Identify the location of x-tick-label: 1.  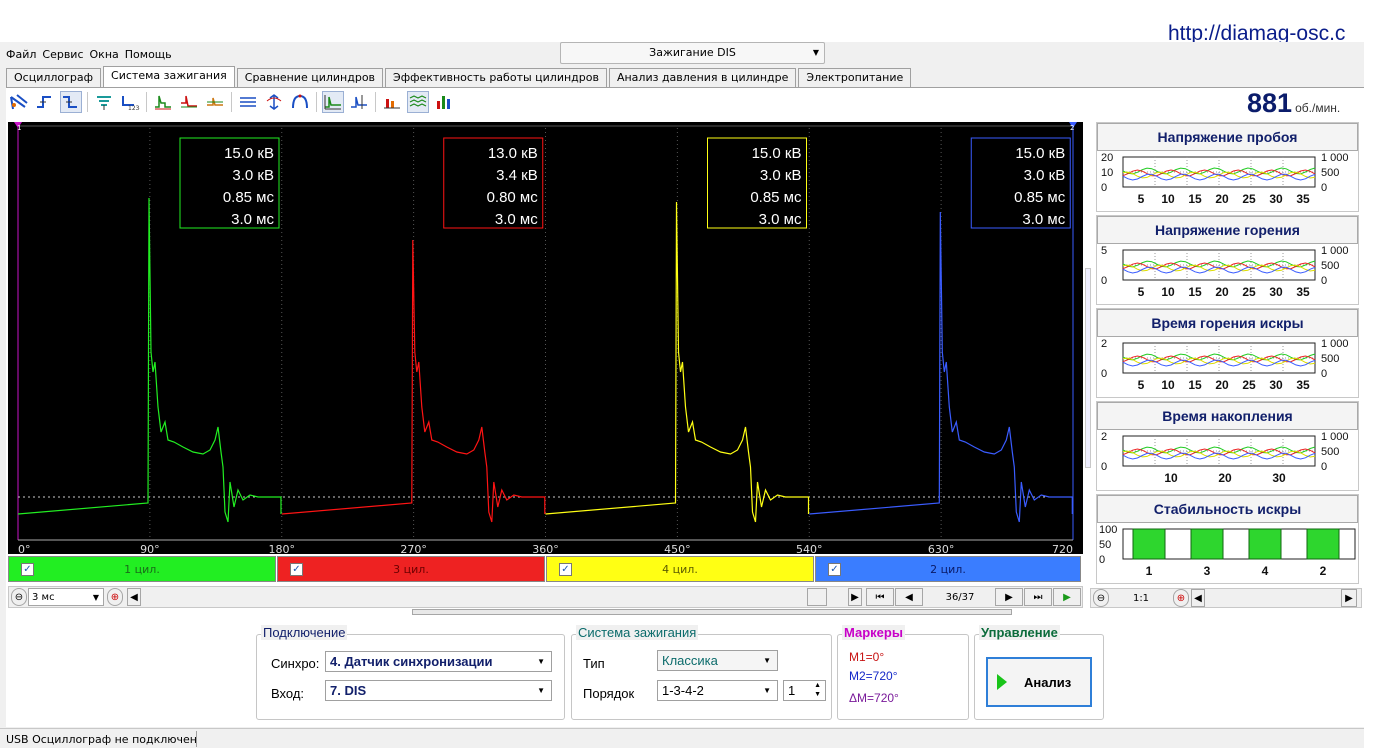
(1149, 571).